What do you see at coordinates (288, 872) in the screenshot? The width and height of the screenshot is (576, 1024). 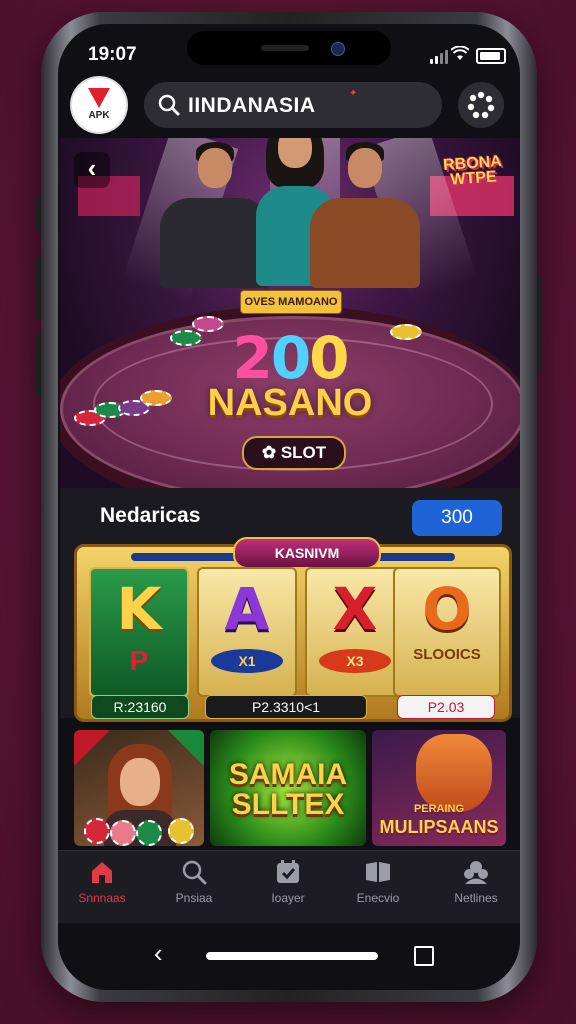 I see `calendar-icon` at bounding box center [288, 872].